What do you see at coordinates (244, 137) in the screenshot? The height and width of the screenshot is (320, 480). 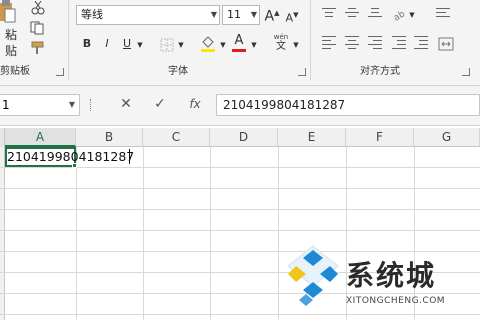 I see `column-header-d: D` at bounding box center [244, 137].